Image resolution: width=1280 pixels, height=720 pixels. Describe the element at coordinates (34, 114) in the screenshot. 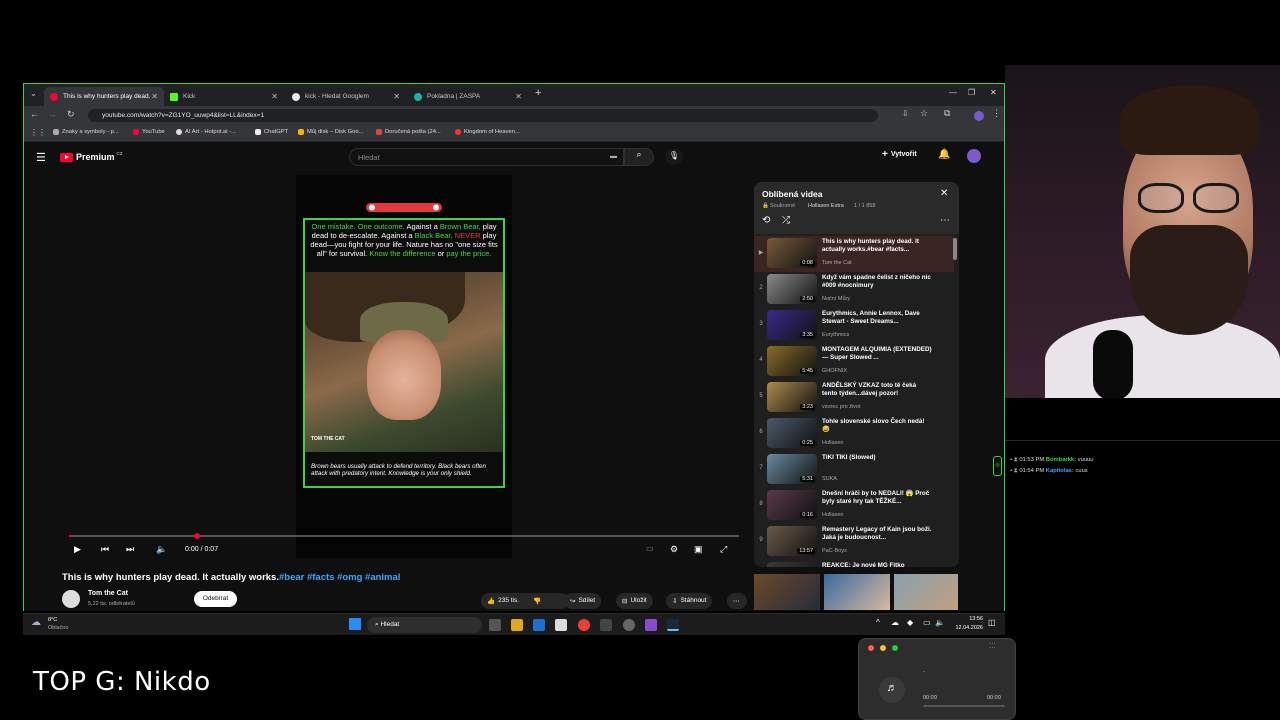

I see `back-icon: ←` at that location.